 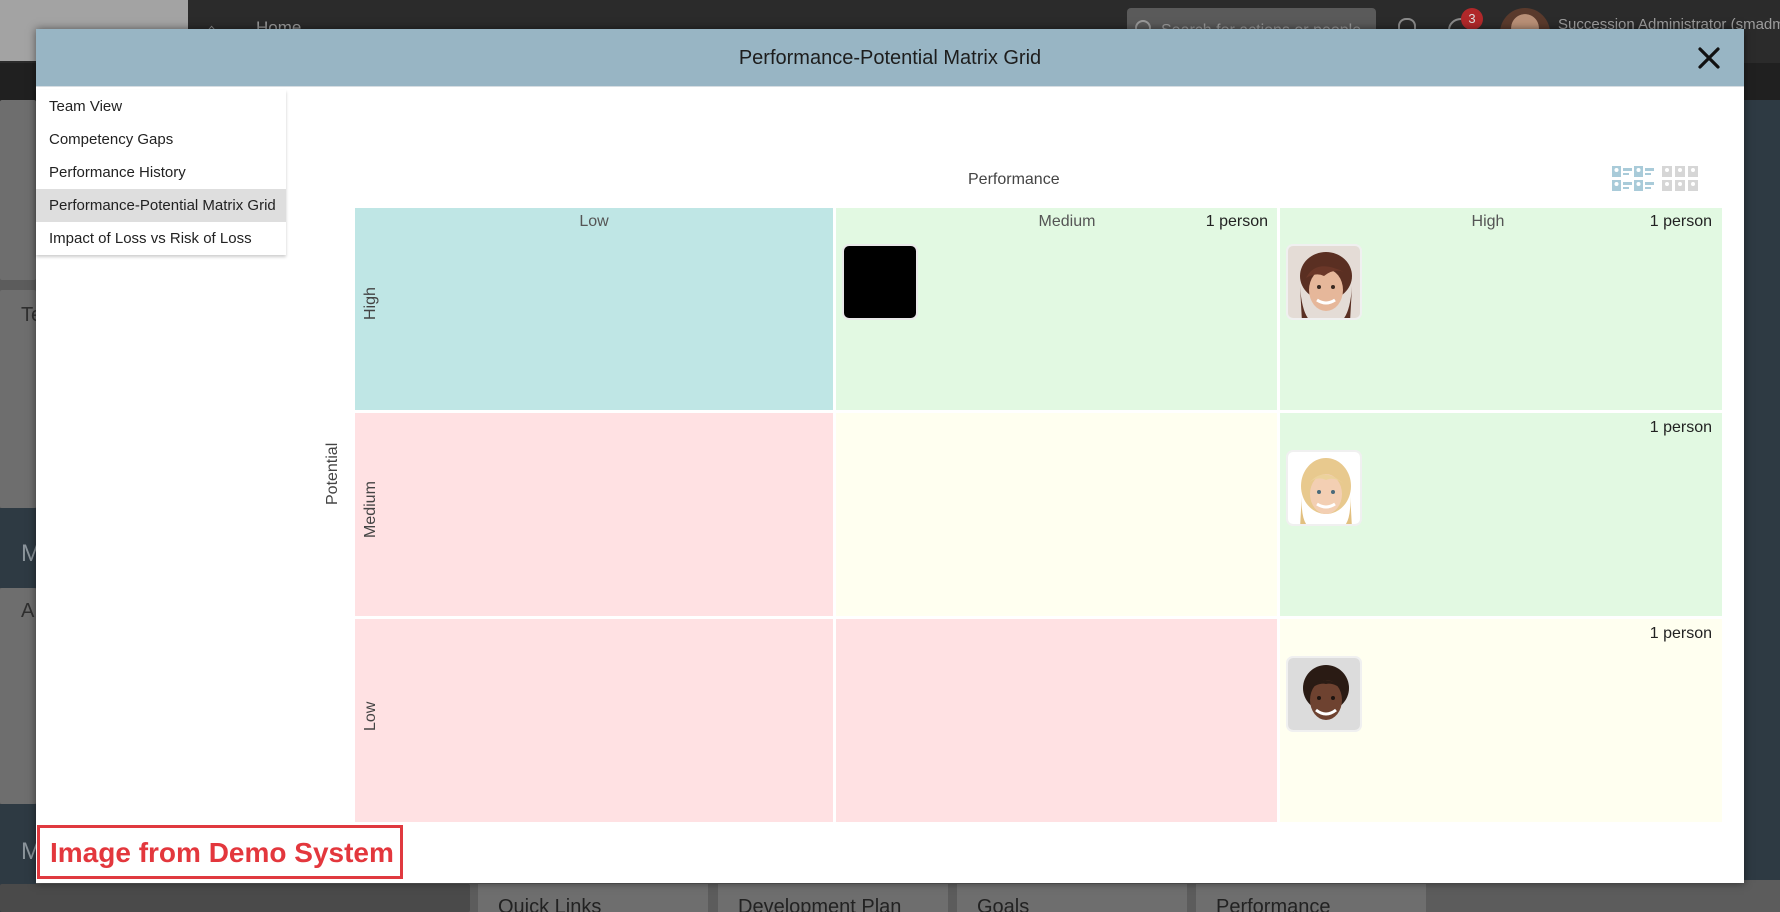 I want to click on nav-item-team-view: Team View, so click(x=161, y=106).